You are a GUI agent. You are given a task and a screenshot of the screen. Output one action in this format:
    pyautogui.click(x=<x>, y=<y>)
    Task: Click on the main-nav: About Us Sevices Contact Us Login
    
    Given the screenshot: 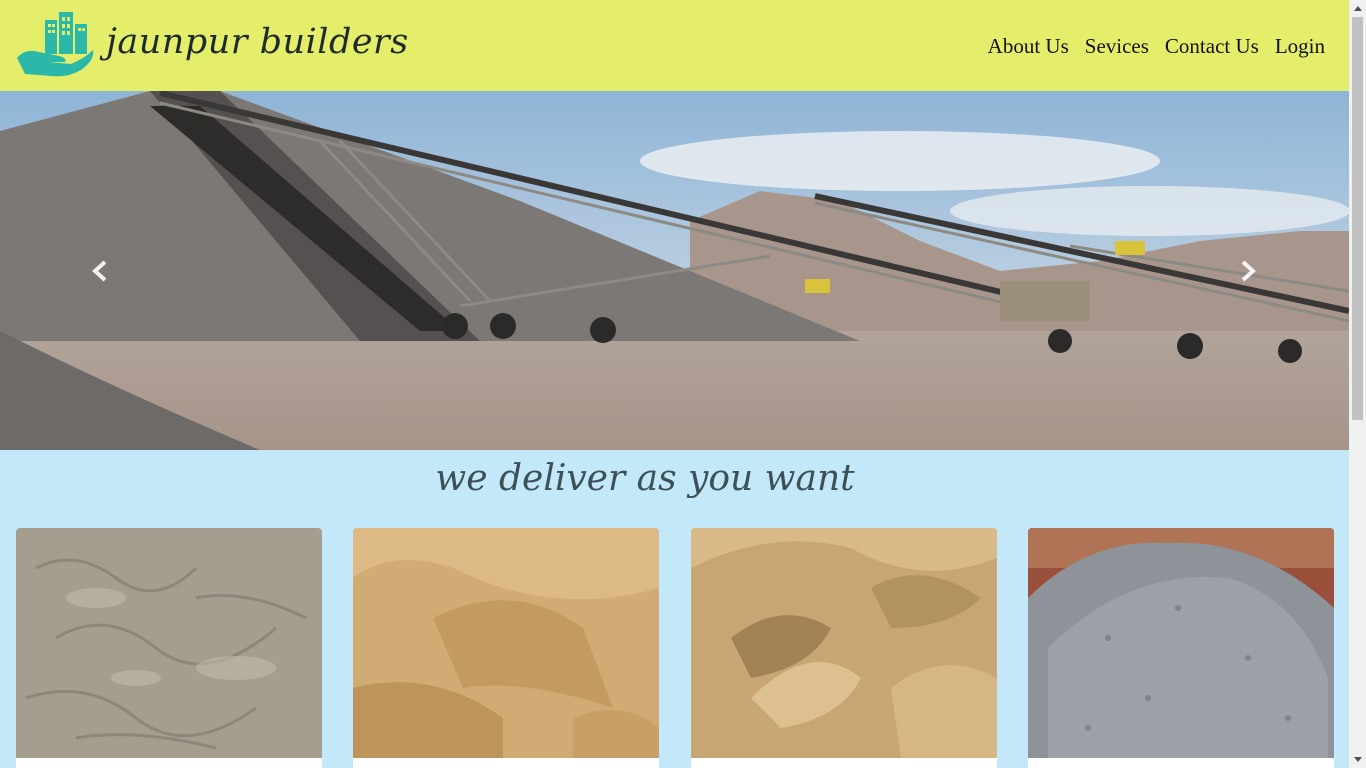 What is the action you would take?
    pyautogui.click(x=1156, y=46)
    